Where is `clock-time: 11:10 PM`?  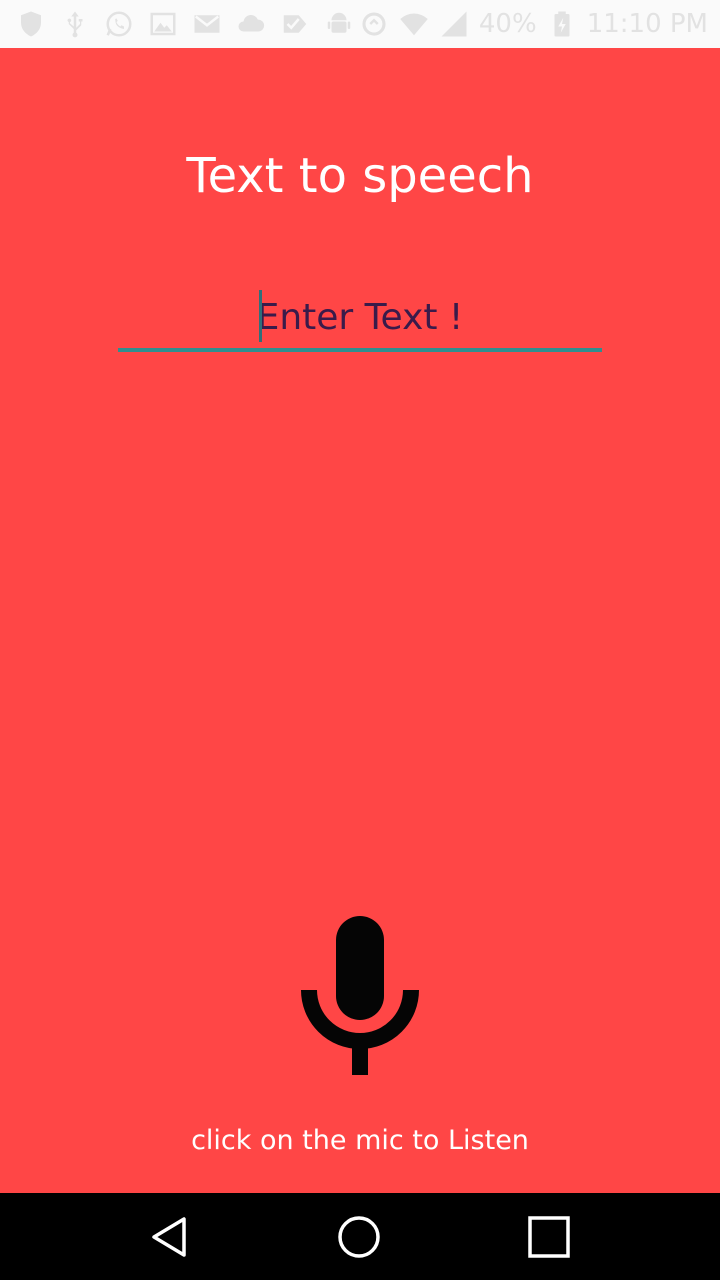 clock-time: 11:10 PM is located at coordinates (647, 24).